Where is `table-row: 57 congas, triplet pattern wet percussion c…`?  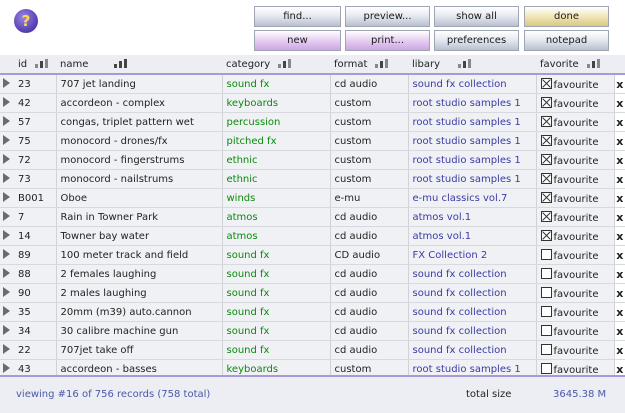 table-row: 57 congas, triplet pattern wet percussion c… is located at coordinates (312, 122).